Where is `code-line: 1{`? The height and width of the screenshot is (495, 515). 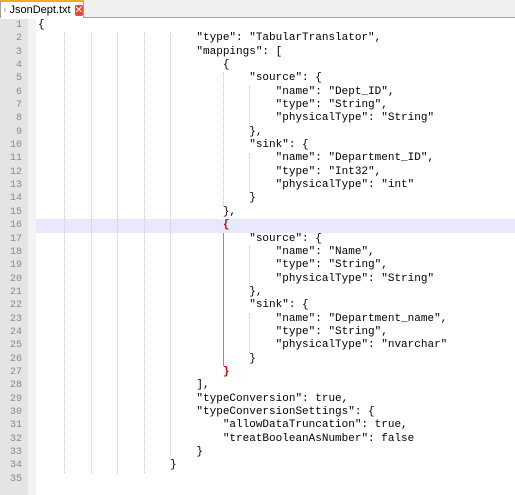 code-line: 1{ is located at coordinates (257, 25).